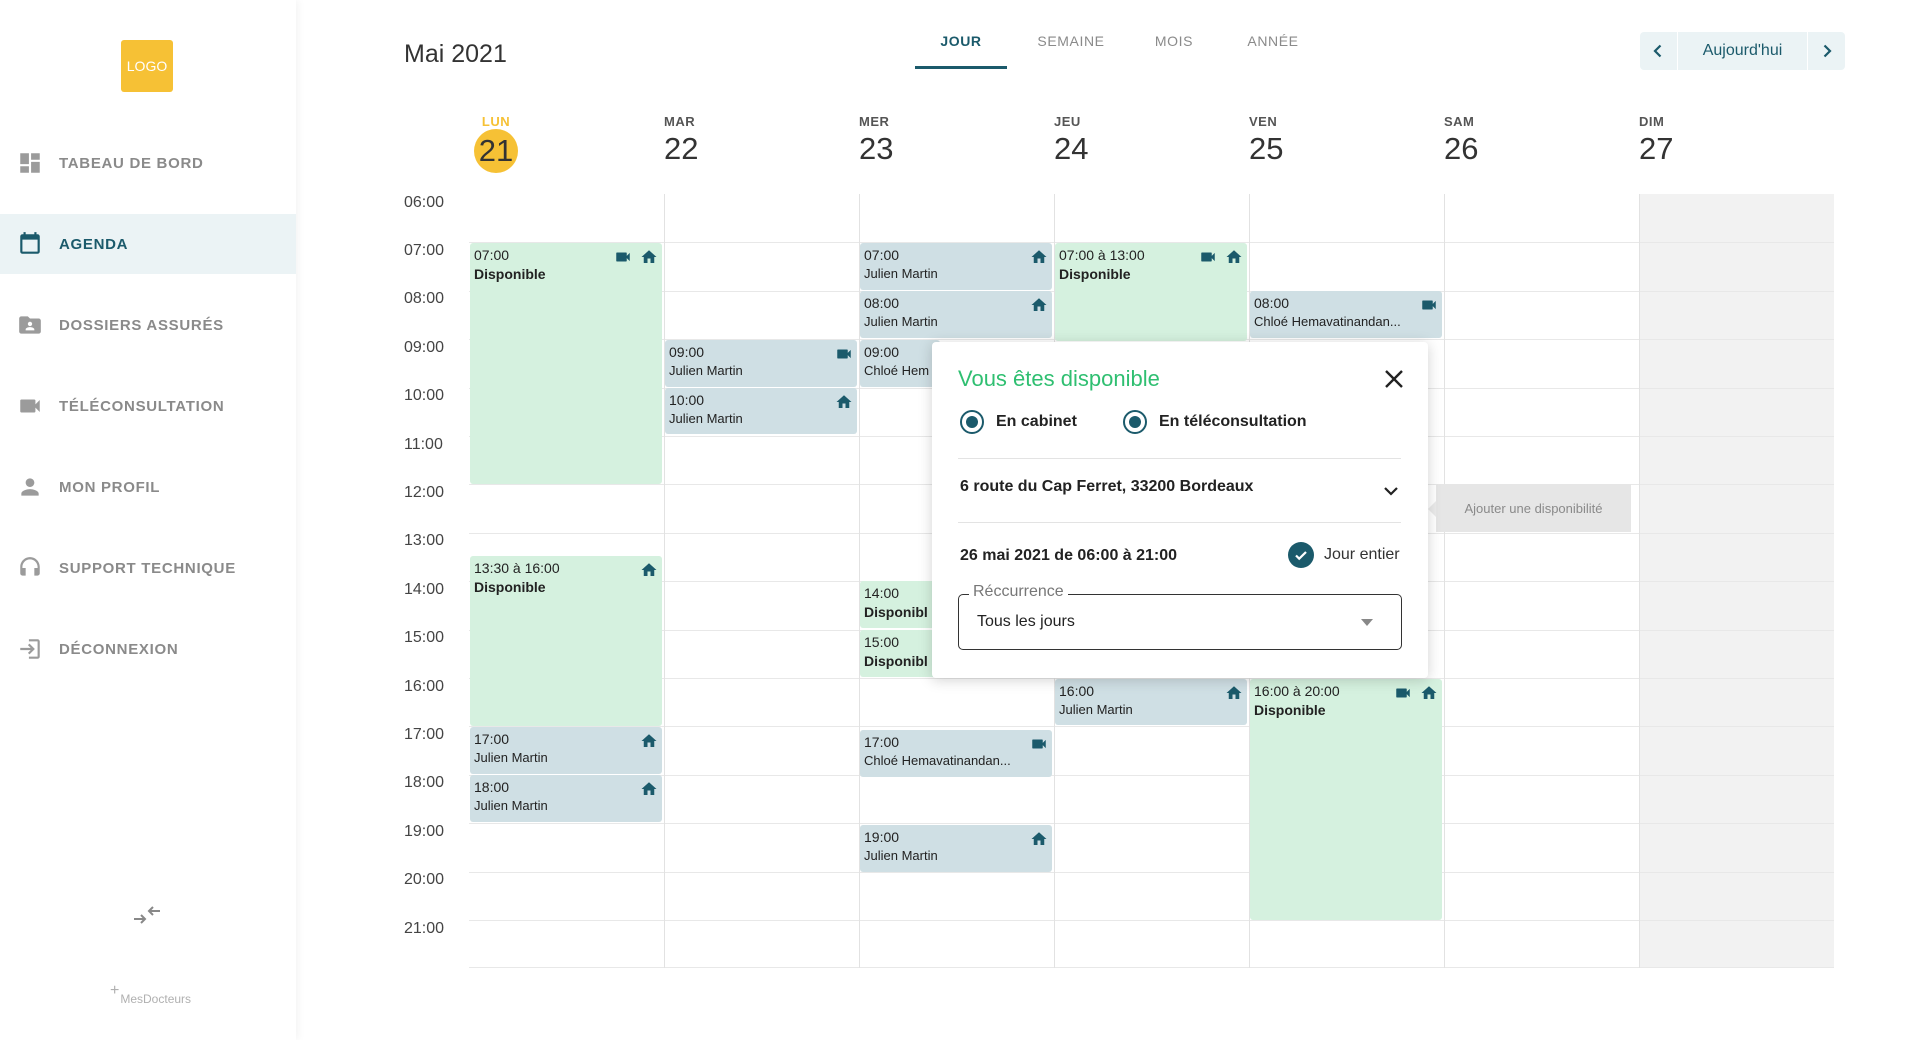 Image resolution: width=1920 pixels, height=1040 pixels. What do you see at coordinates (1151, 702) in the screenshot?
I see `appointment: 16:00 Julien Martin` at bounding box center [1151, 702].